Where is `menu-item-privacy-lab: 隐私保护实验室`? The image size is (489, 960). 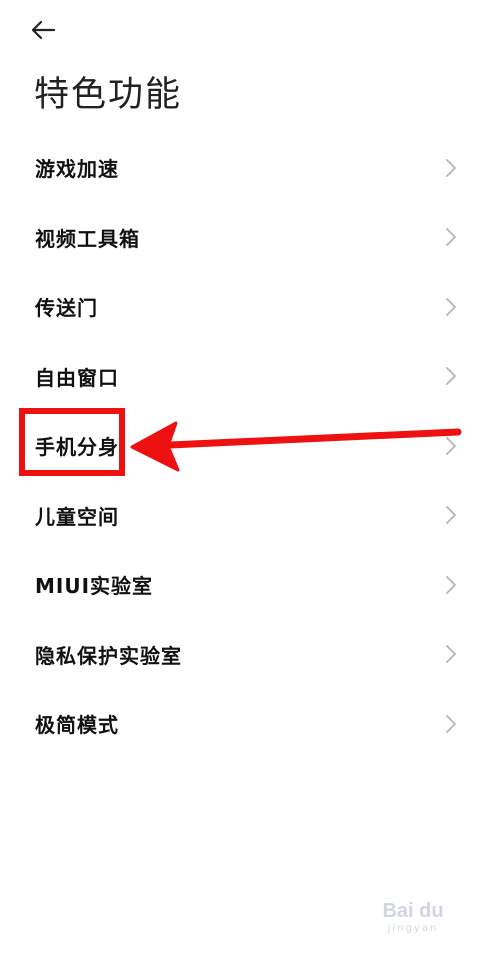
menu-item-privacy-lab: 隐私保护实验室 is located at coordinates (244, 655).